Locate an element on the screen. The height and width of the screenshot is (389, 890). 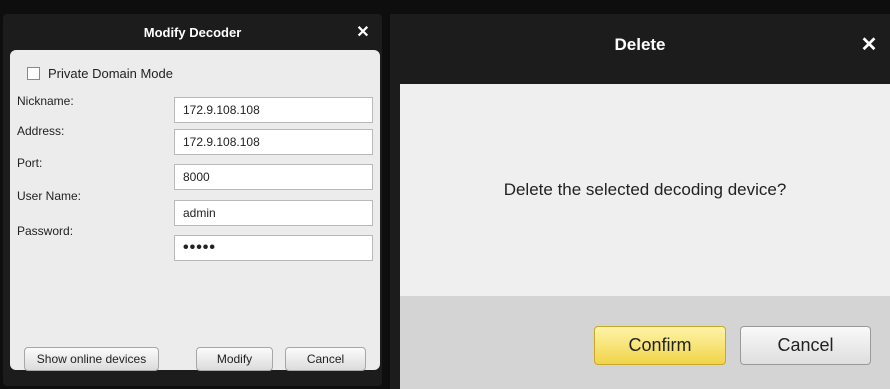
modify-dialog-footer: Show online devices Modify Cancel is located at coordinates (195, 359).